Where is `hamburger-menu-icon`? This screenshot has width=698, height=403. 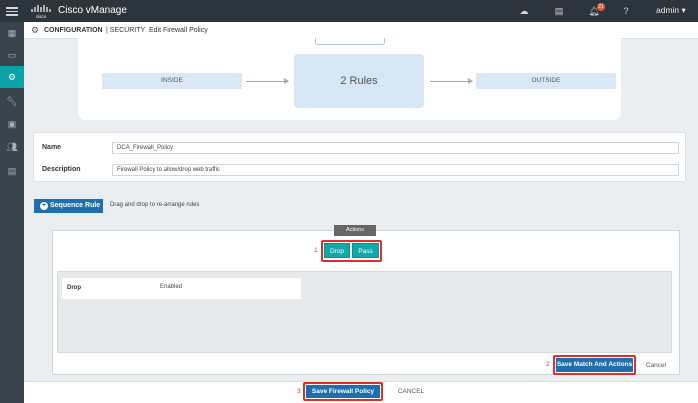
hamburger-menu-icon is located at coordinates (12, 11).